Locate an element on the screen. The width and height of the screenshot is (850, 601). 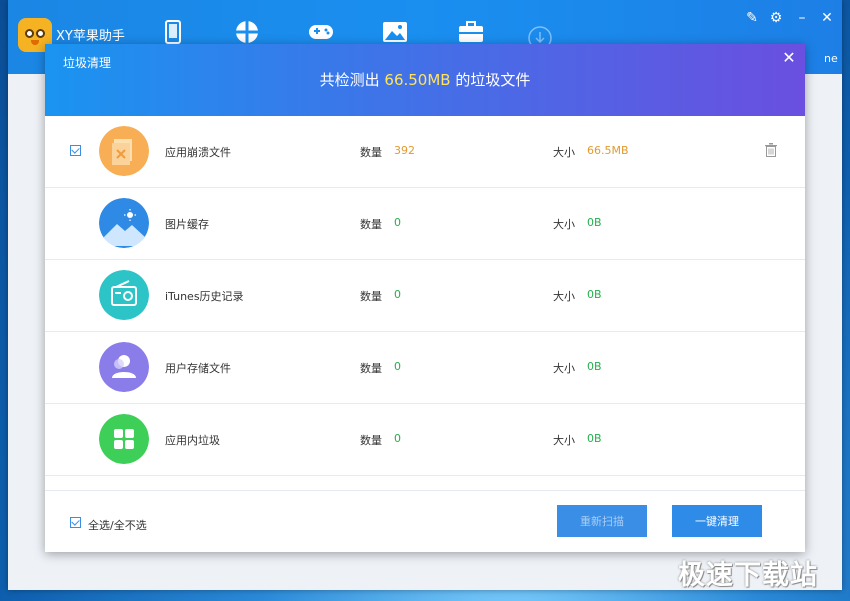
settings-icon: ⚙ is located at coordinates (776, 18).